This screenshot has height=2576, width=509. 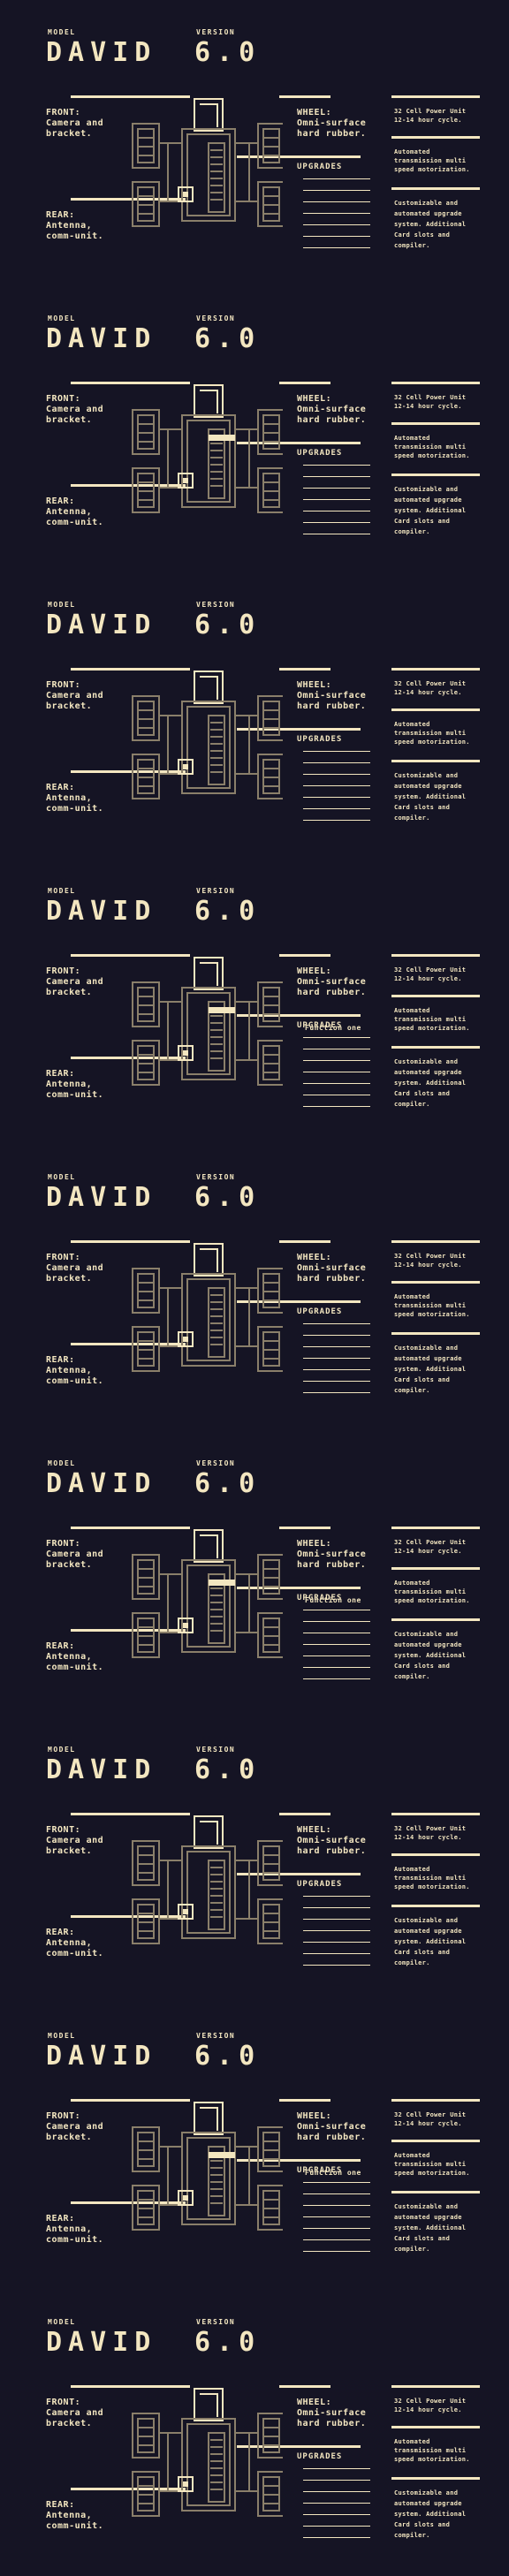 What do you see at coordinates (332, 706) in the screenshot?
I see `wheel-detail-line-2: hard rubber.` at bounding box center [332, 706].